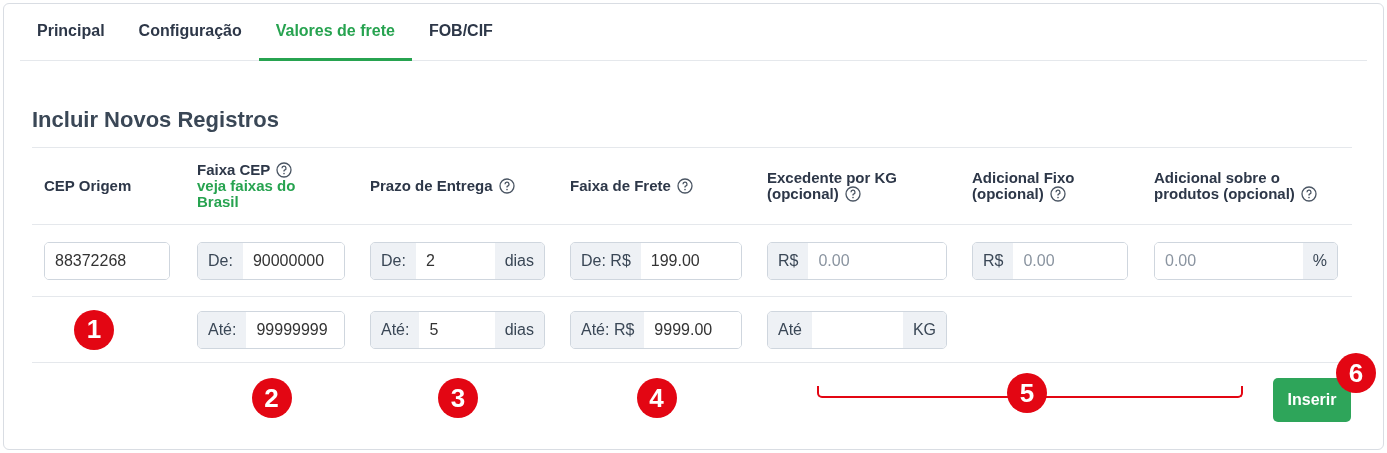 The image size is (1387, 453). I want to click on column-header: Adicional sobre o produtos (opcional), so click(1246, 186).